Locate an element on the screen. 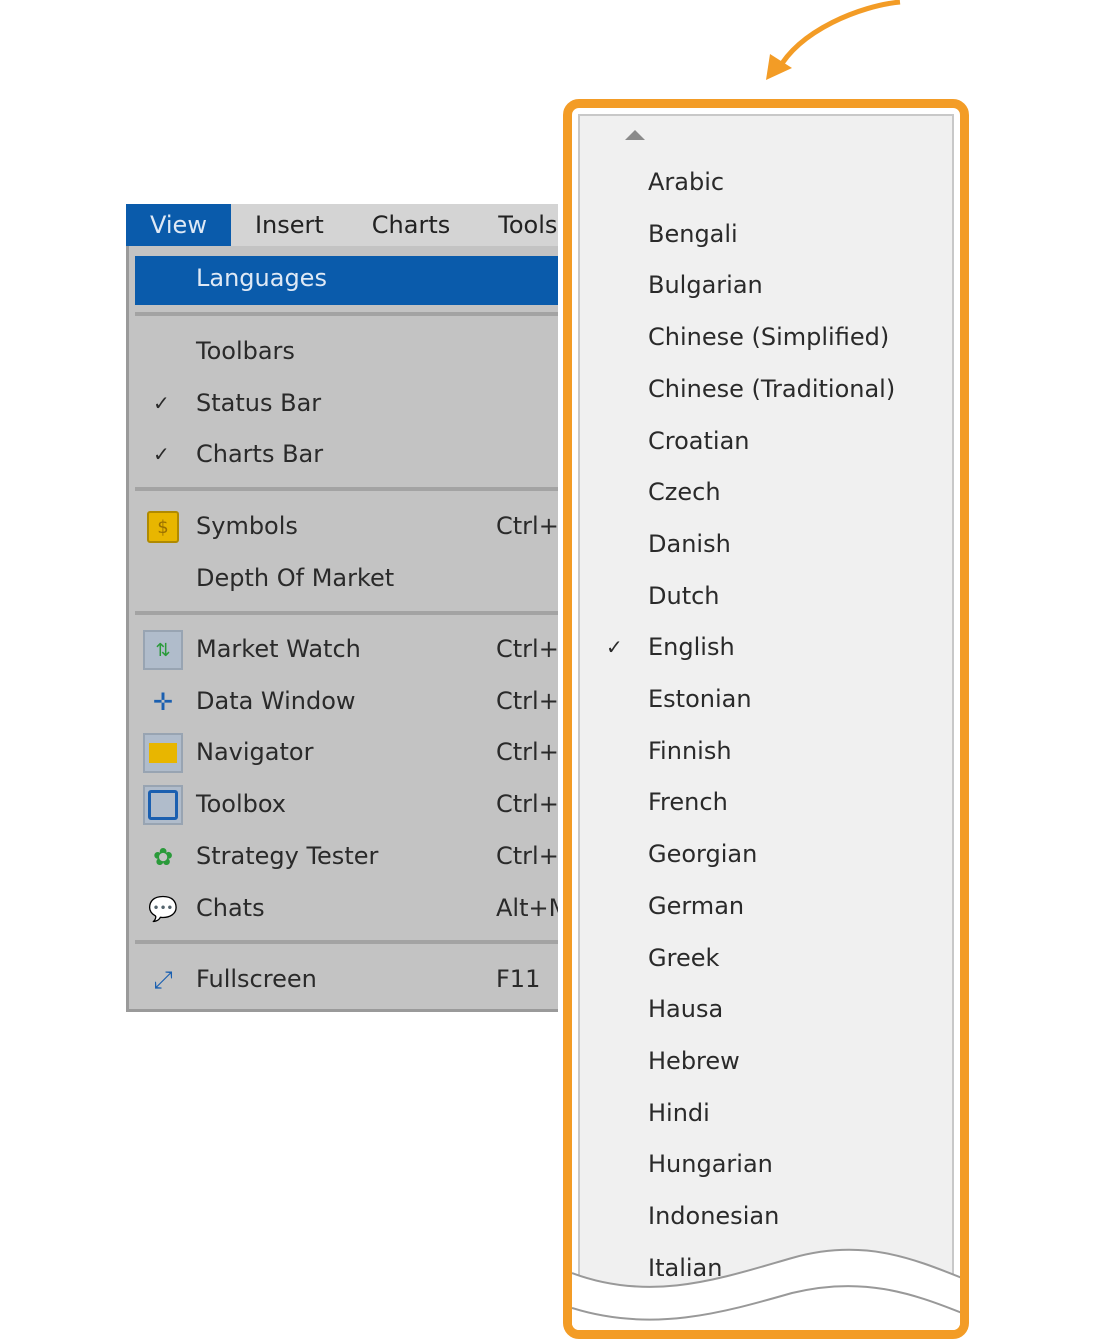  menu-item-label: Charts Bar is located at coordinates (260, 454).